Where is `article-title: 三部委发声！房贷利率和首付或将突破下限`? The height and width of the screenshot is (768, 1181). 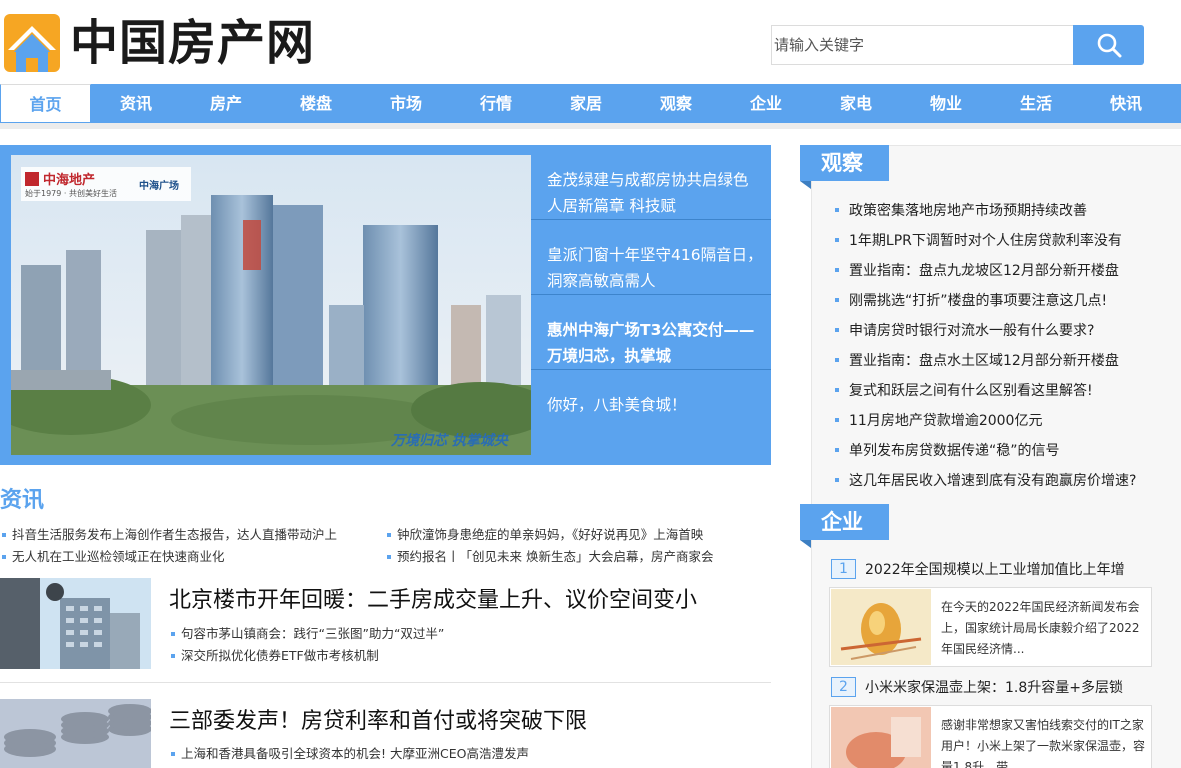 article-title: 三部委发声！房贷利率和首付或将突破下限 is located at coordinates (378, 719).